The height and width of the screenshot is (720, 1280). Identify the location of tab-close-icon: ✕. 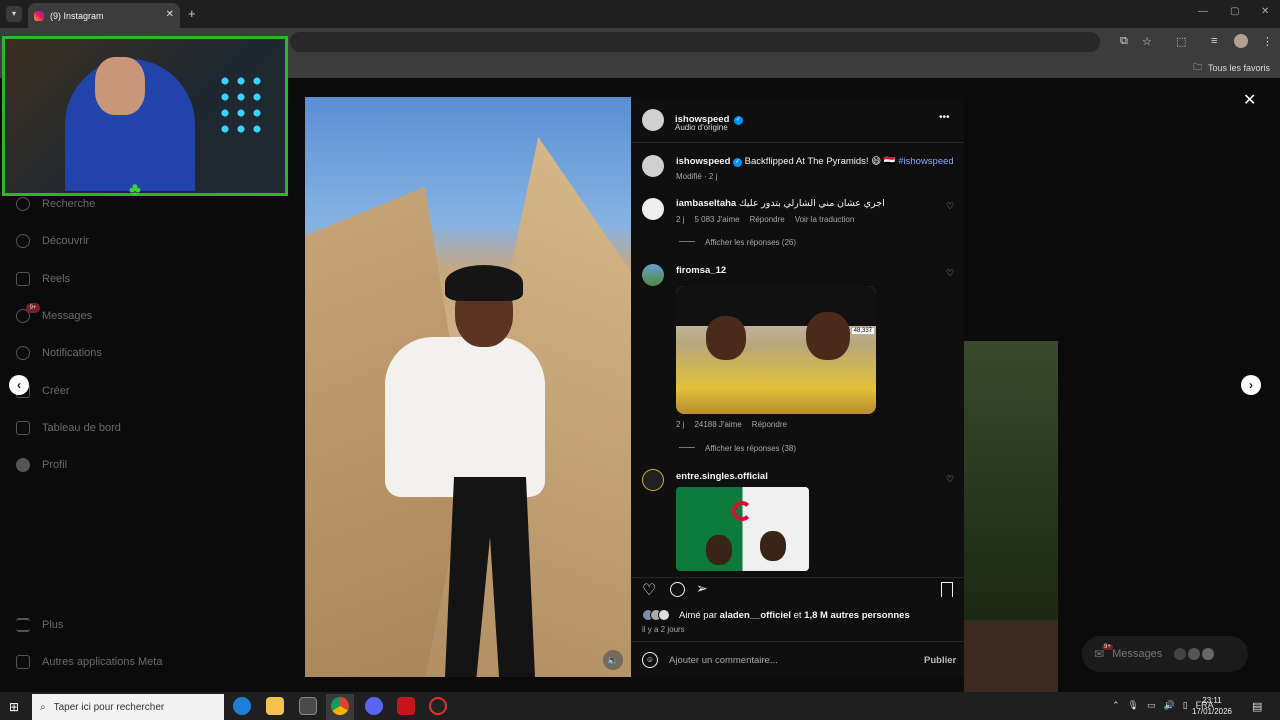
(170, 14).